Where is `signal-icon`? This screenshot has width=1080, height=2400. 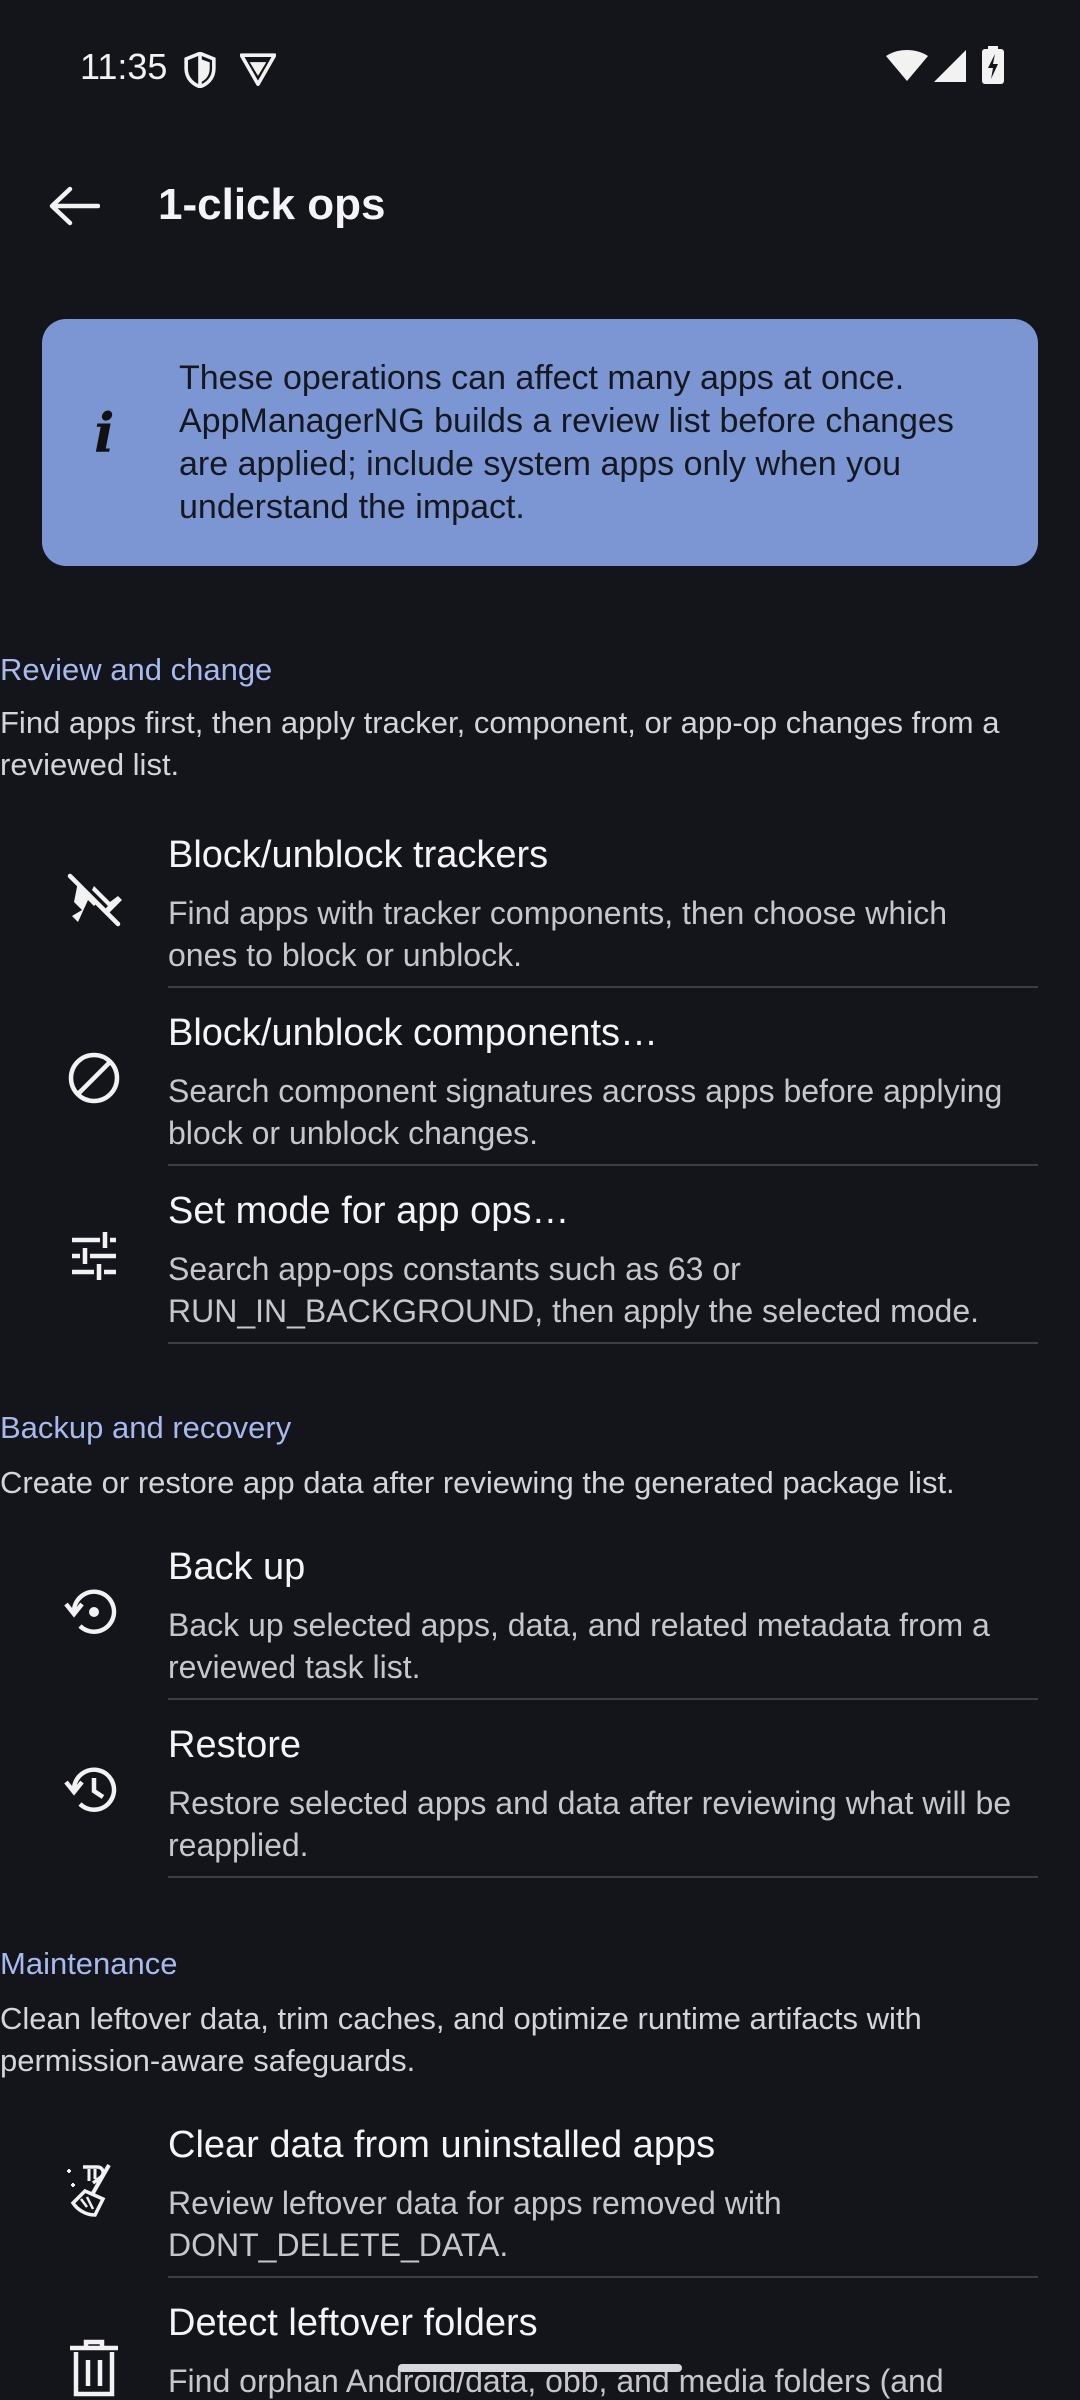 signal-icon is located at coordinates (950, 66).